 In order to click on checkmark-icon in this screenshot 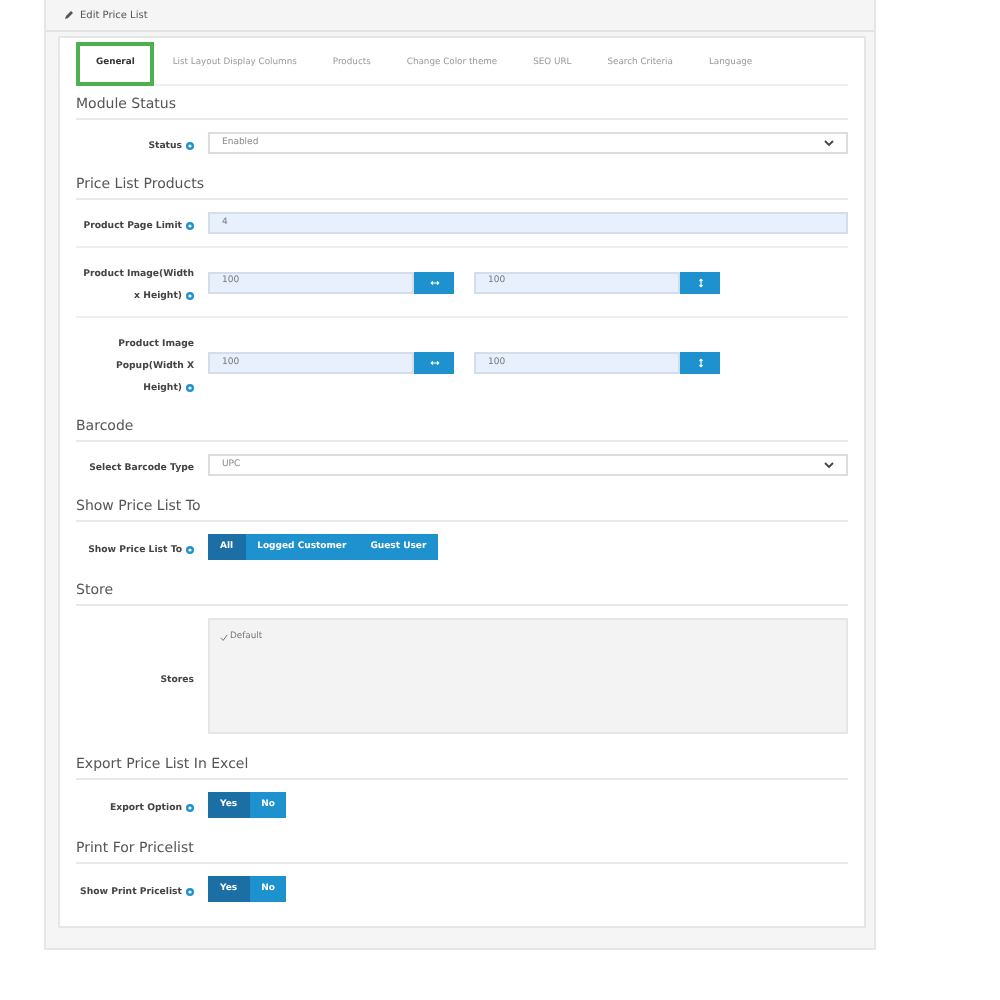, I will do `click(224, 638)`.